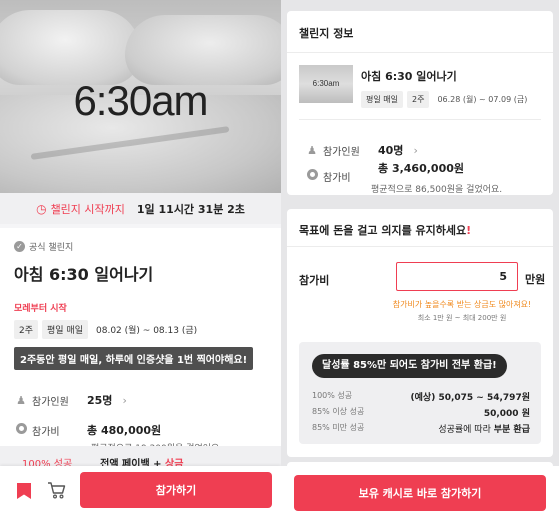 The image size is (559, 516). I want to click on card-header: 목표에 돈을 걸고 의지를 유지하세요!, so click(420, 228).